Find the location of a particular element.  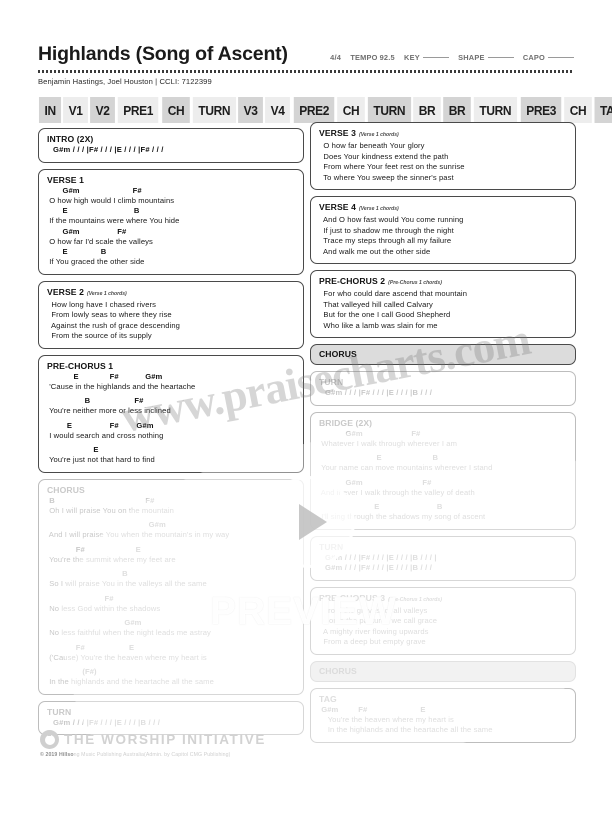

section-label: VERSE 3 (Verse 1 chords) is located at coordinates (443, 134).